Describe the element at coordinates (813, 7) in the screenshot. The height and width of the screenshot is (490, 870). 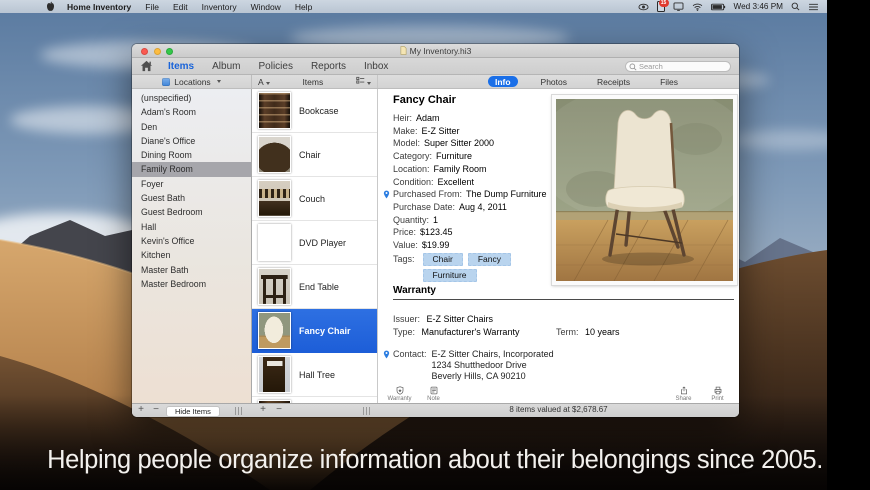
I see `notification-center-icon` at that location.